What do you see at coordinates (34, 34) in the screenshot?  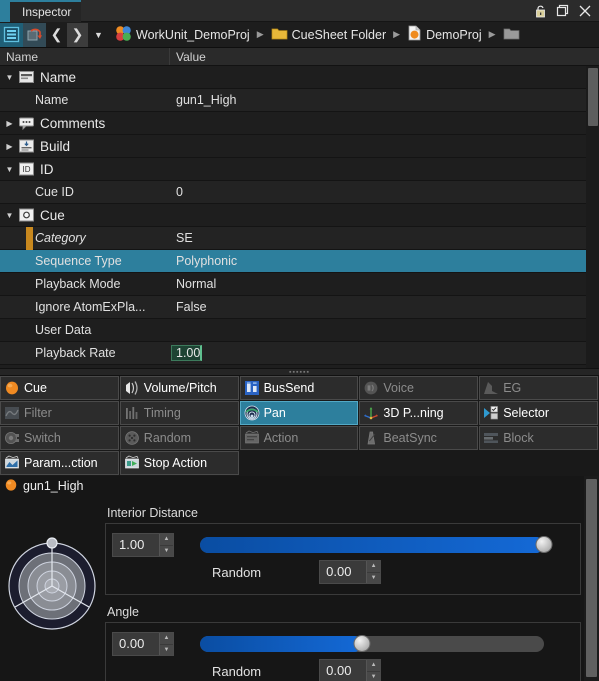 I see `sync-icon` at bounding box center [34, 34].